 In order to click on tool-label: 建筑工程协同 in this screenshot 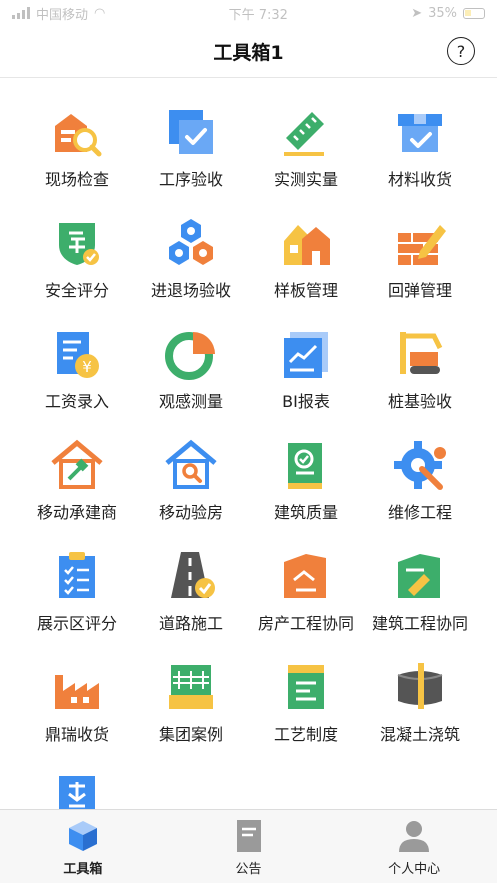, I will do `click(419, 623)`.